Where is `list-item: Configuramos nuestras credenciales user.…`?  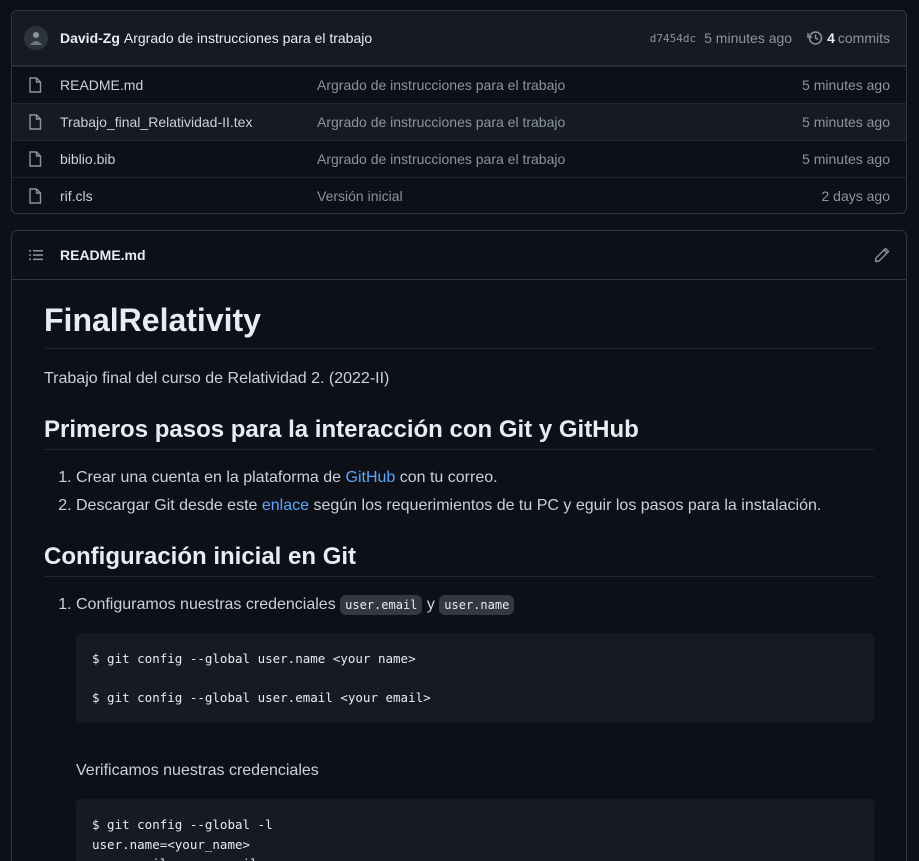 list-item: Configuramos nuestras credenciales user.… is located at coordinates (475, 605).